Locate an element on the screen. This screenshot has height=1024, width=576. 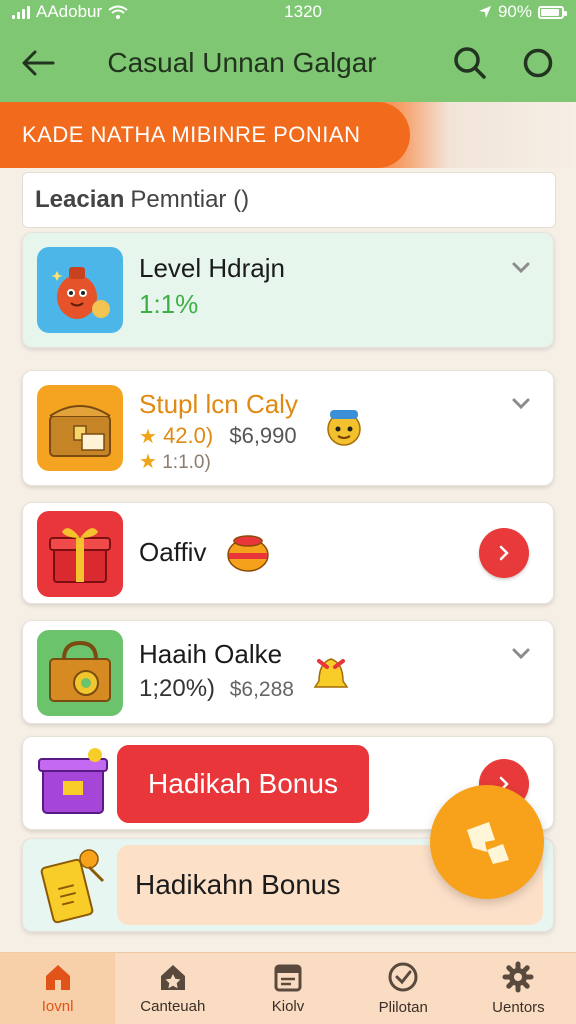
level-card: Level Hdrajn 1:1% is located at coordinates (288, 290).